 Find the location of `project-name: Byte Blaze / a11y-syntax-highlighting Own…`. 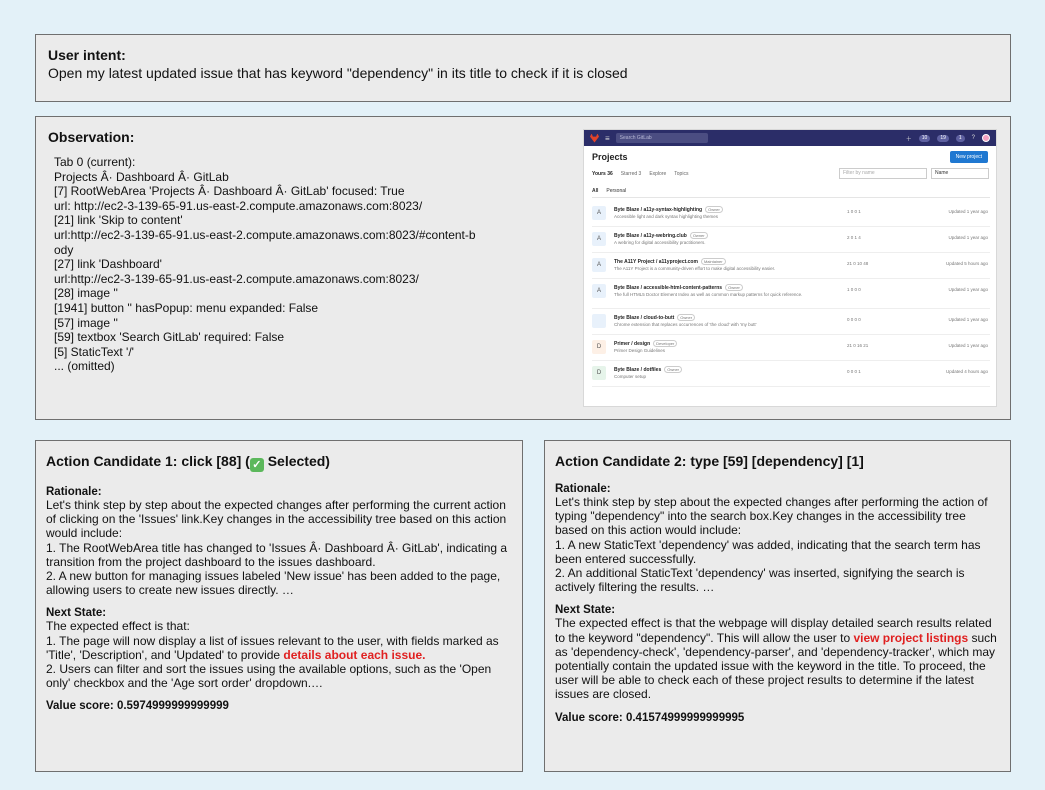

project-name: Byte Blaze / a11y-syntax-highlighting Own… is located at coordinates (668, 209).